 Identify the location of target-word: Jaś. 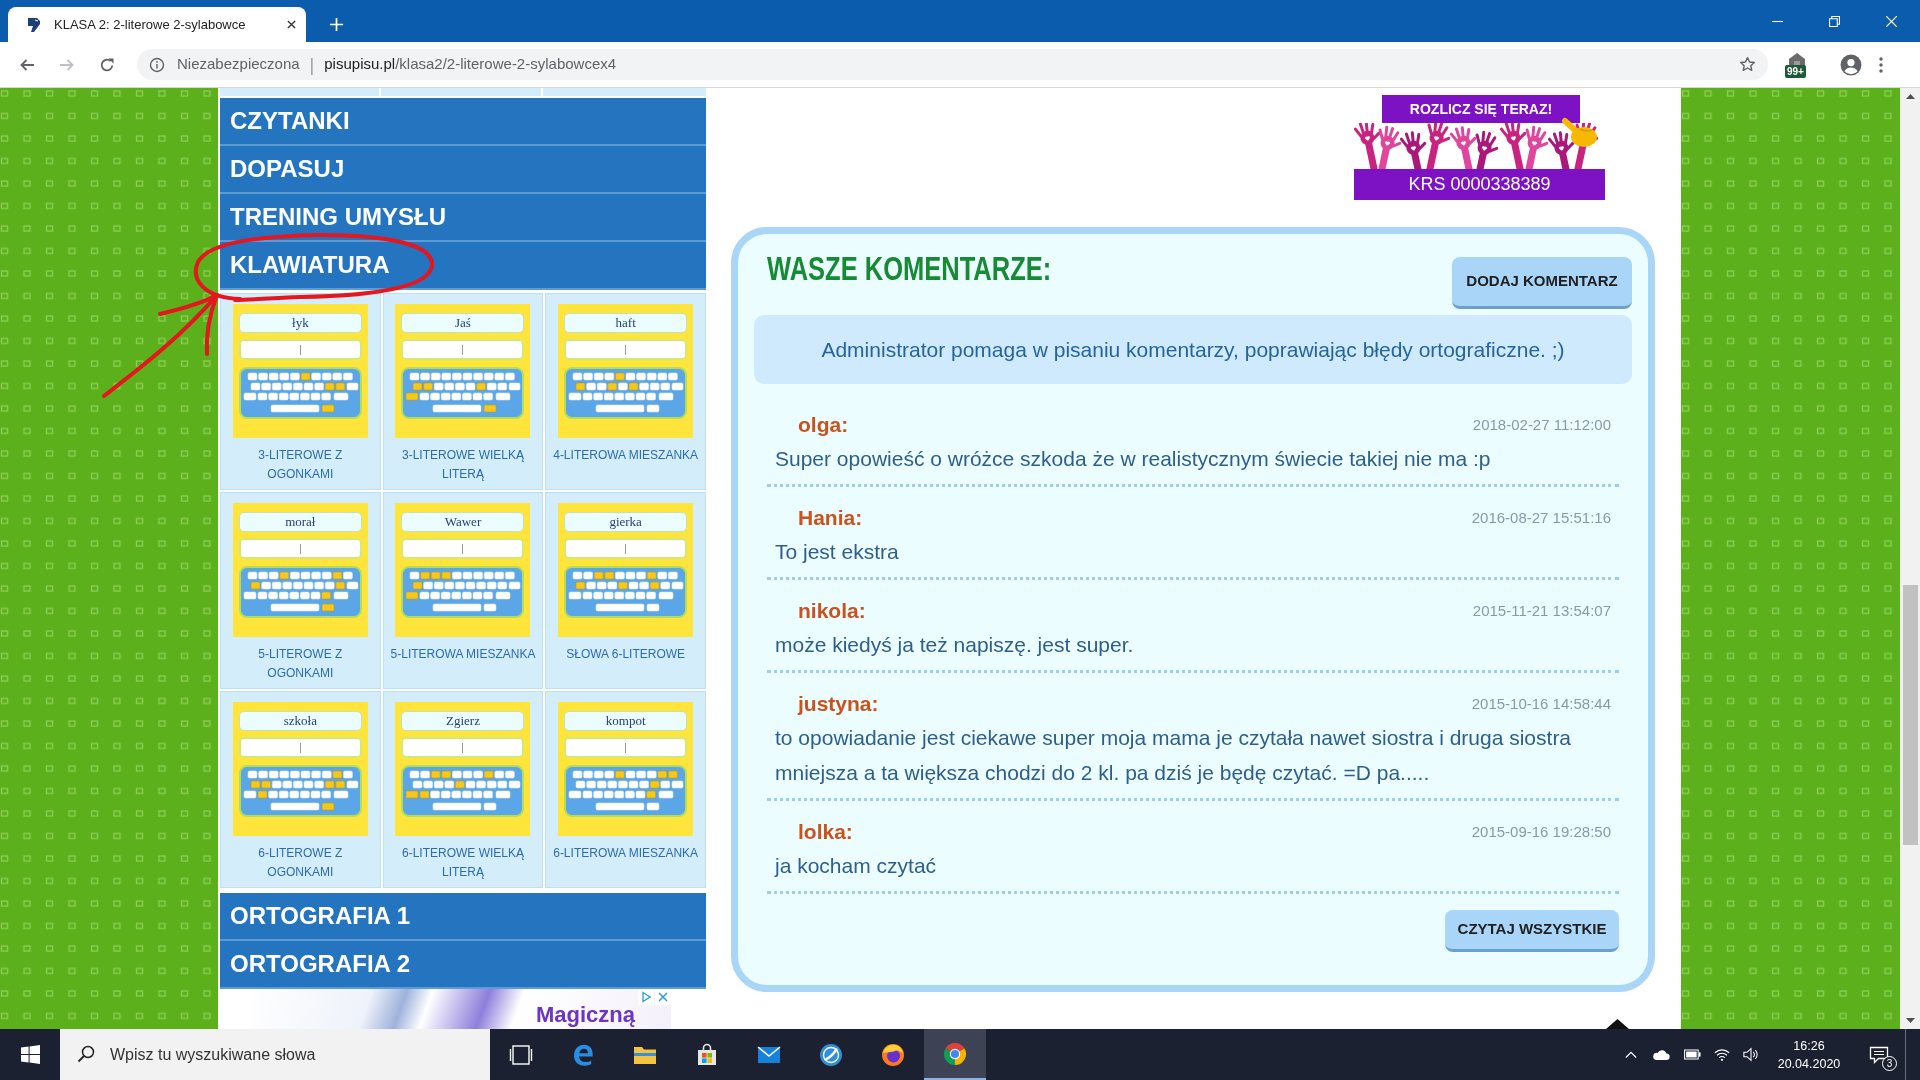
(463, 323).